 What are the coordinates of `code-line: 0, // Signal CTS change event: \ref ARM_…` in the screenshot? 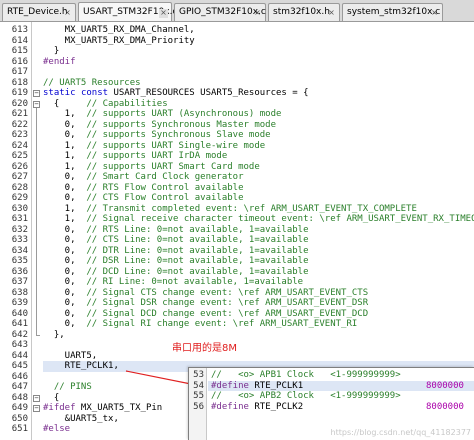 It's located at (205, 293).